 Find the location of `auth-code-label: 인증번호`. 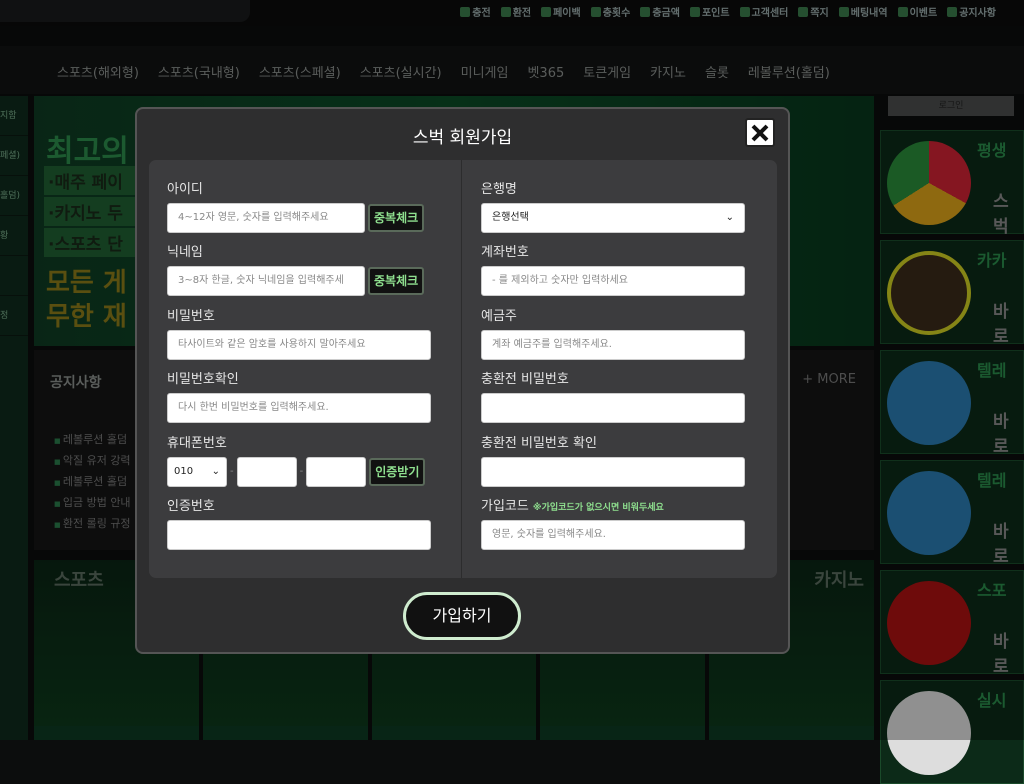

auth-code-label: 인증번호 is located at coordinates (191, 506).